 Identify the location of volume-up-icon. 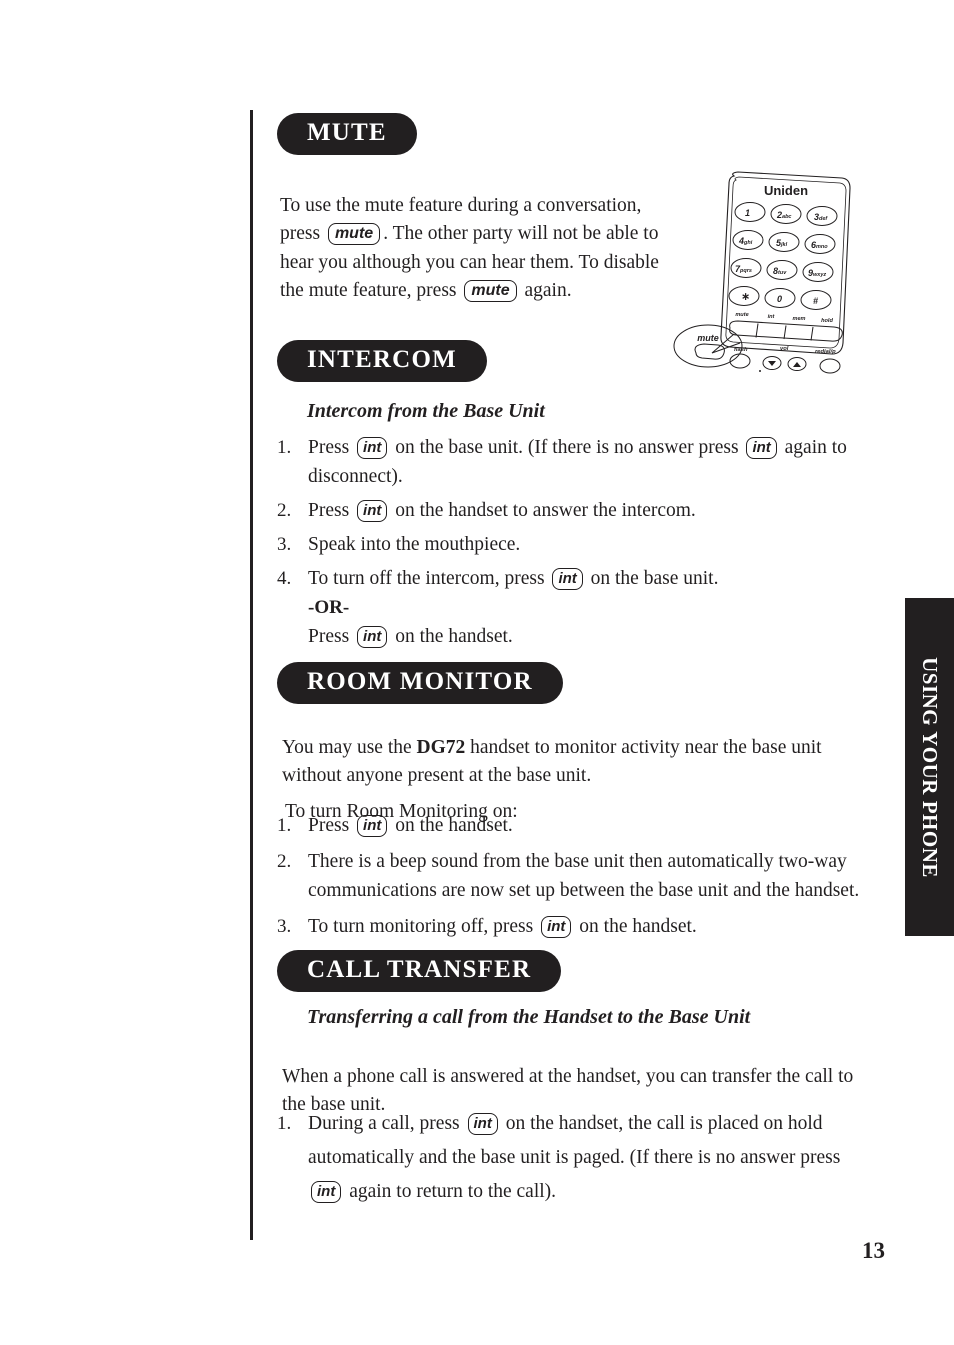
(797, 364).